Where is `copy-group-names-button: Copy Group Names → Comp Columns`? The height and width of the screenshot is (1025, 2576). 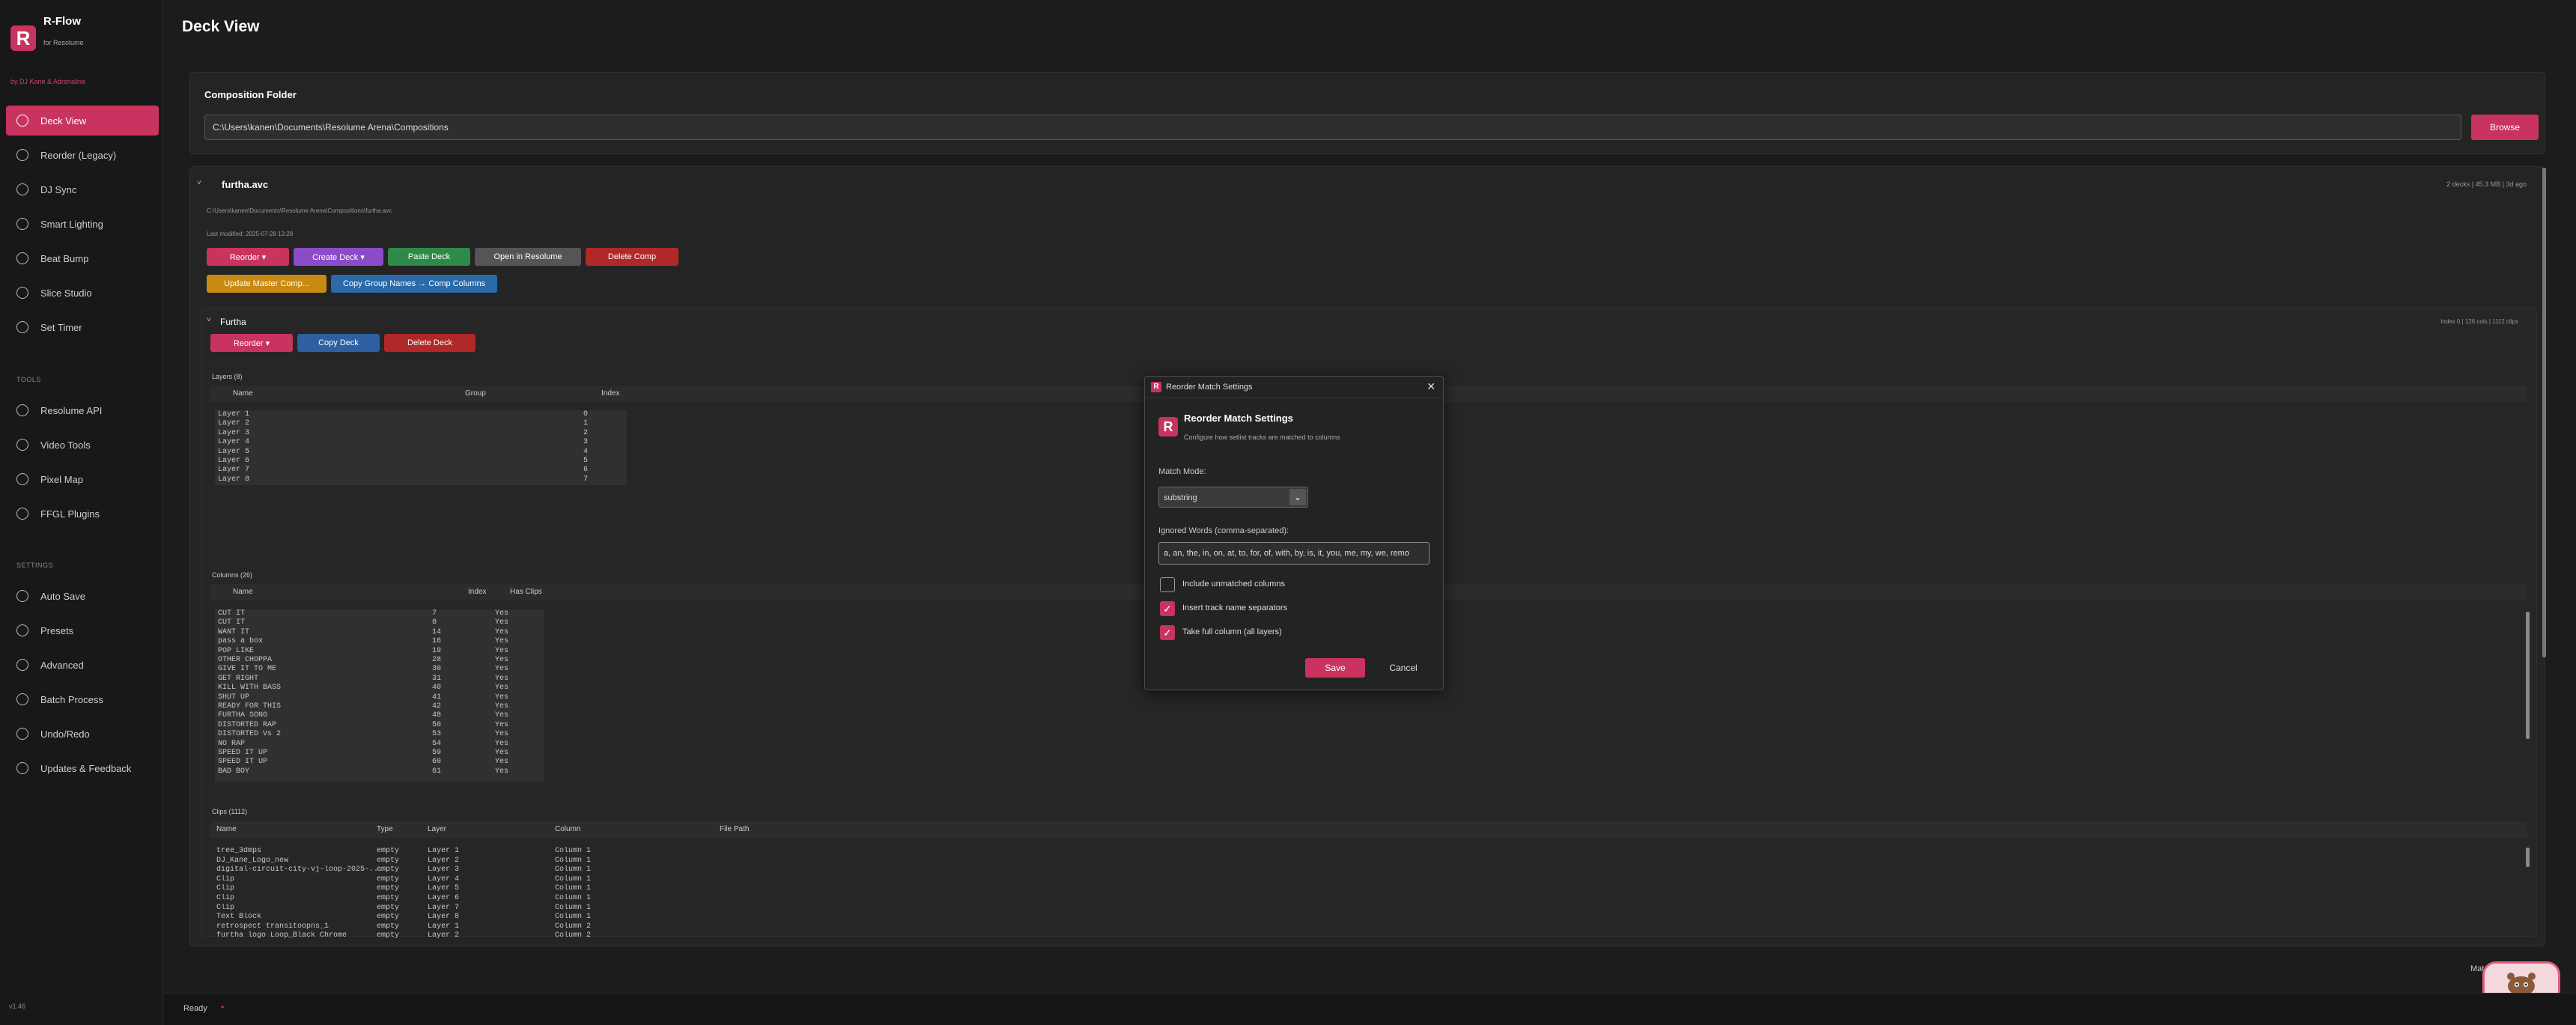
copy-group-names-button: Copy Group Names → Comp Columns is located at coordinates (414, 284).